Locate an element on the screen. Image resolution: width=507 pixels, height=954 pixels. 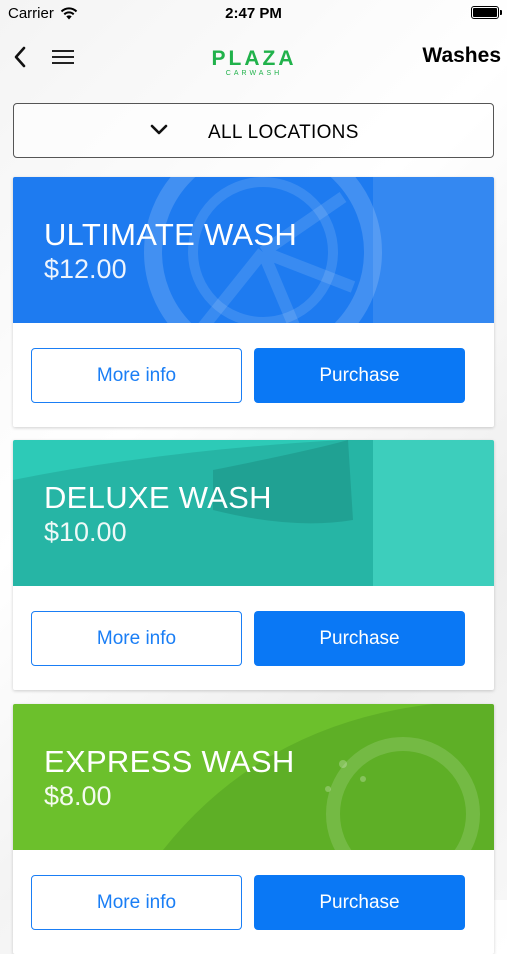
wash-name: ULTIMATE WASH is located at coordinates (171, 234).